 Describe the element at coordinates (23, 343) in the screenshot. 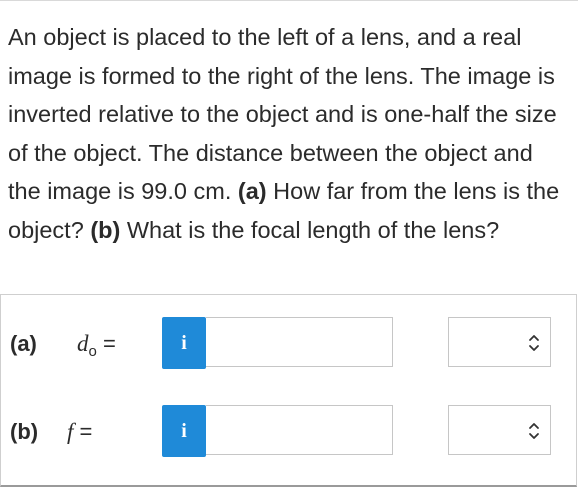

I see `part-a-label: (a)` at that location.